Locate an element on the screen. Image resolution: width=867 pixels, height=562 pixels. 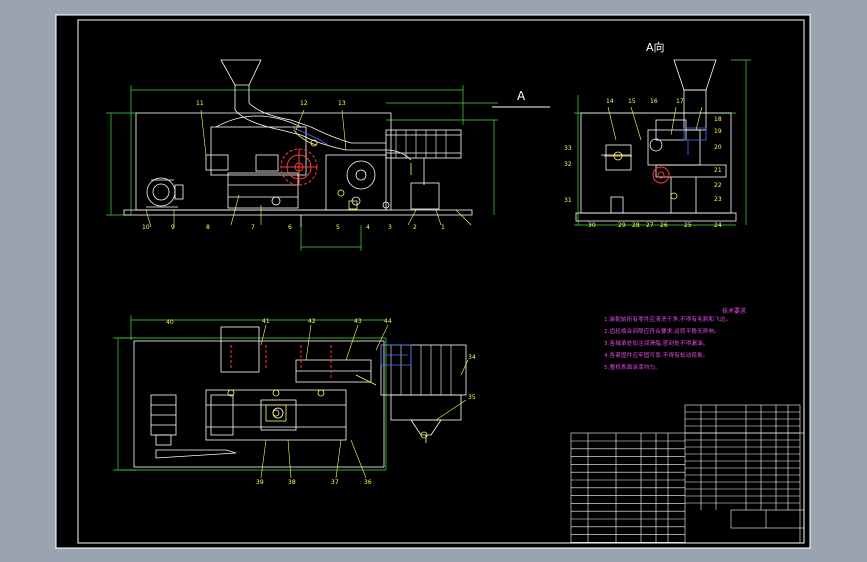
front-dimensions is located at coordinates (302, 168).